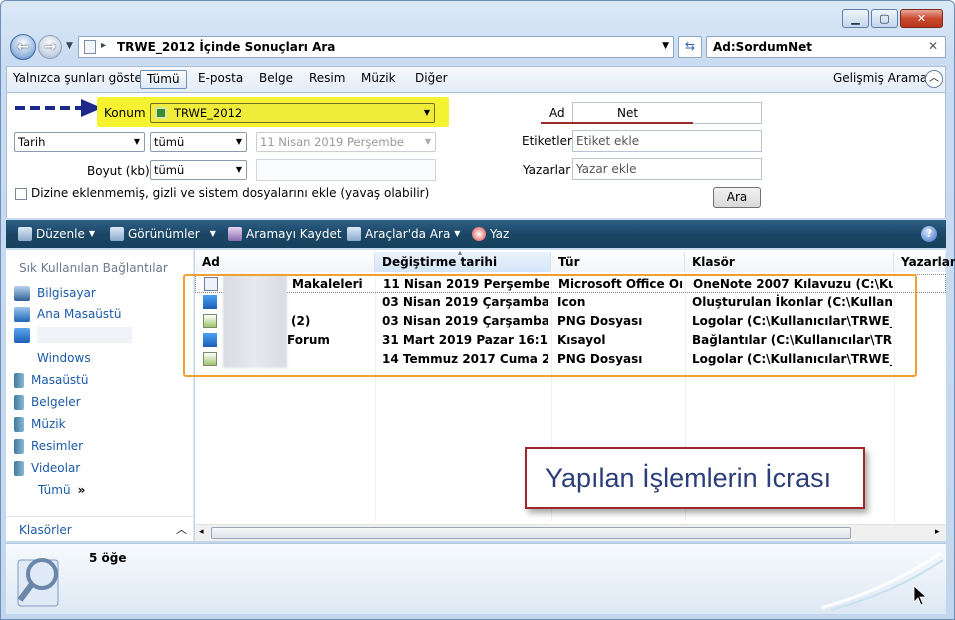  I want to click on column-name: Ad, so click(285, 262).